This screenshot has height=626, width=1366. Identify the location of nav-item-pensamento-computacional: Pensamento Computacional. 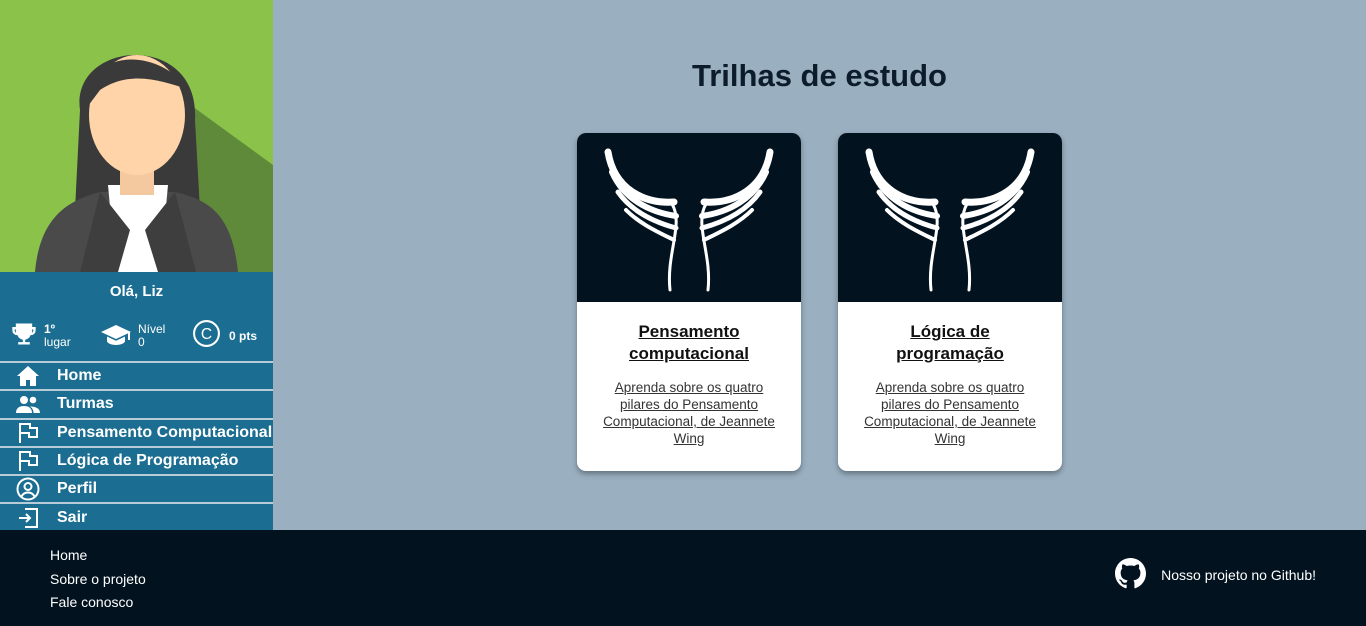
(136, 431).